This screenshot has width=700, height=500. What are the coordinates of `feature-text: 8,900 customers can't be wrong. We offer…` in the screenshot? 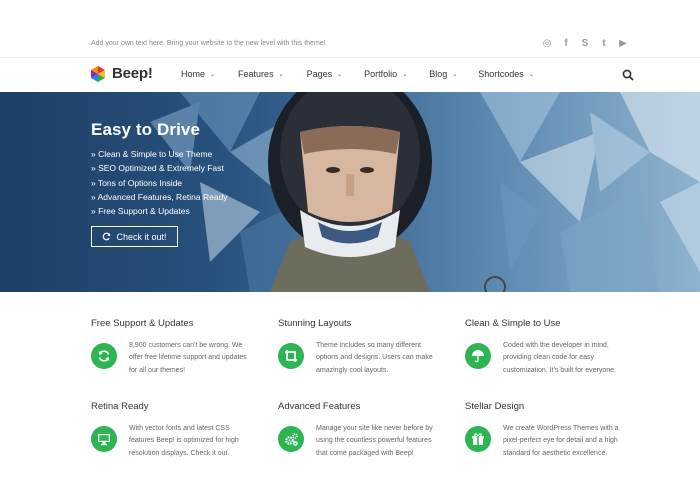 It's located at (188, 358).